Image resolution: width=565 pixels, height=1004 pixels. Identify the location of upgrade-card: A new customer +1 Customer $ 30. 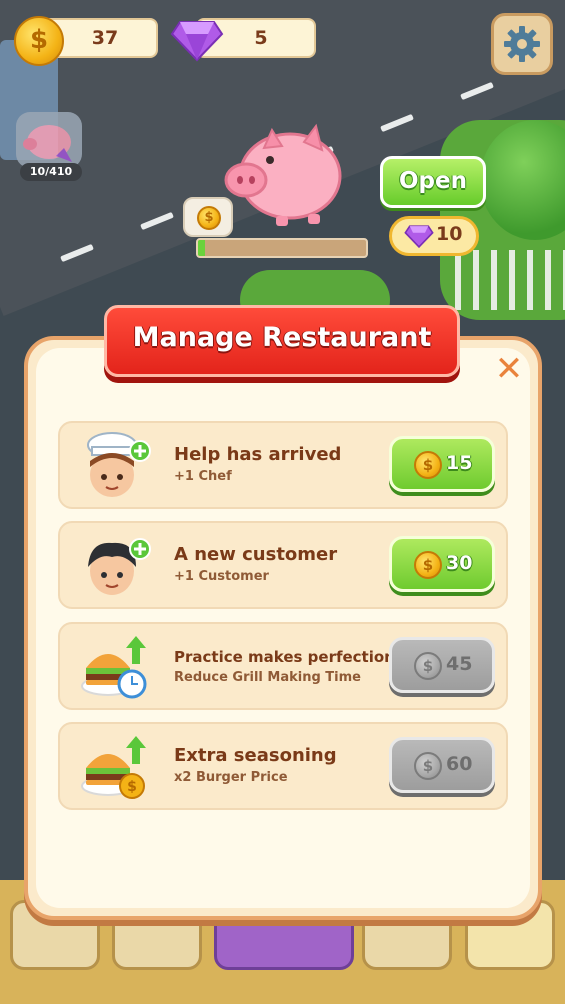
(283, 565).